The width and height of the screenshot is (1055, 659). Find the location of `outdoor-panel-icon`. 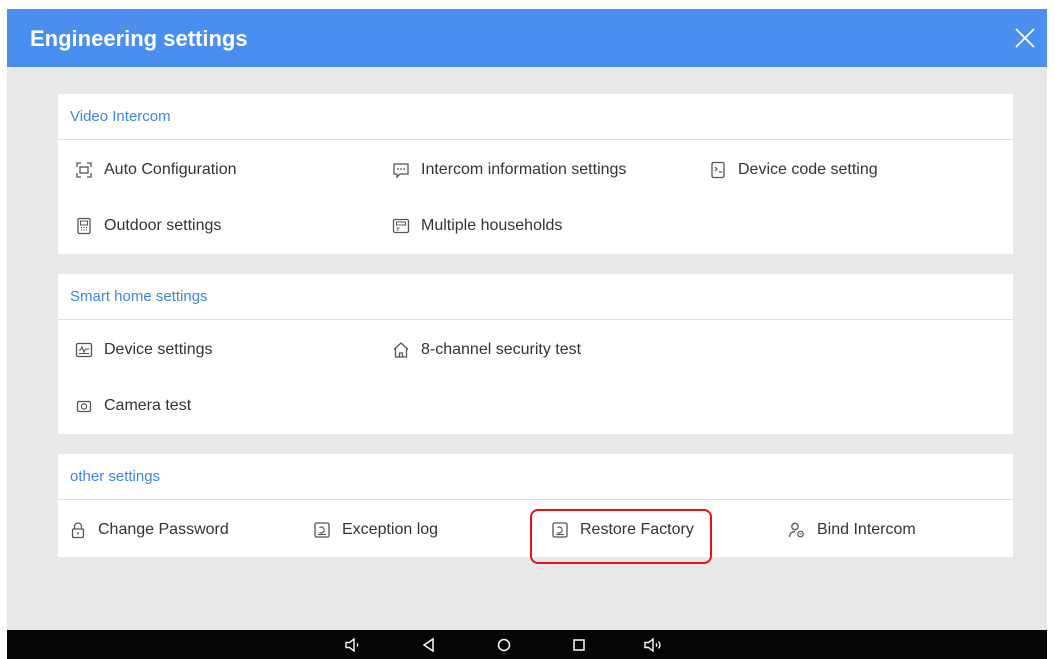

outdoor-panel-icon is located at coordinates (84, 226).